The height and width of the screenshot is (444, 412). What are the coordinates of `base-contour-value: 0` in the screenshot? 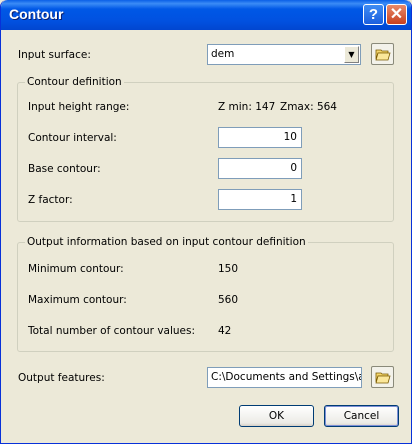 It's located at (293, 168).